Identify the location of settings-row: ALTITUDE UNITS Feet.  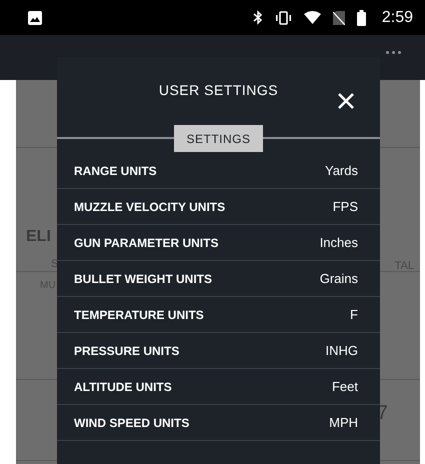
(218, 387).